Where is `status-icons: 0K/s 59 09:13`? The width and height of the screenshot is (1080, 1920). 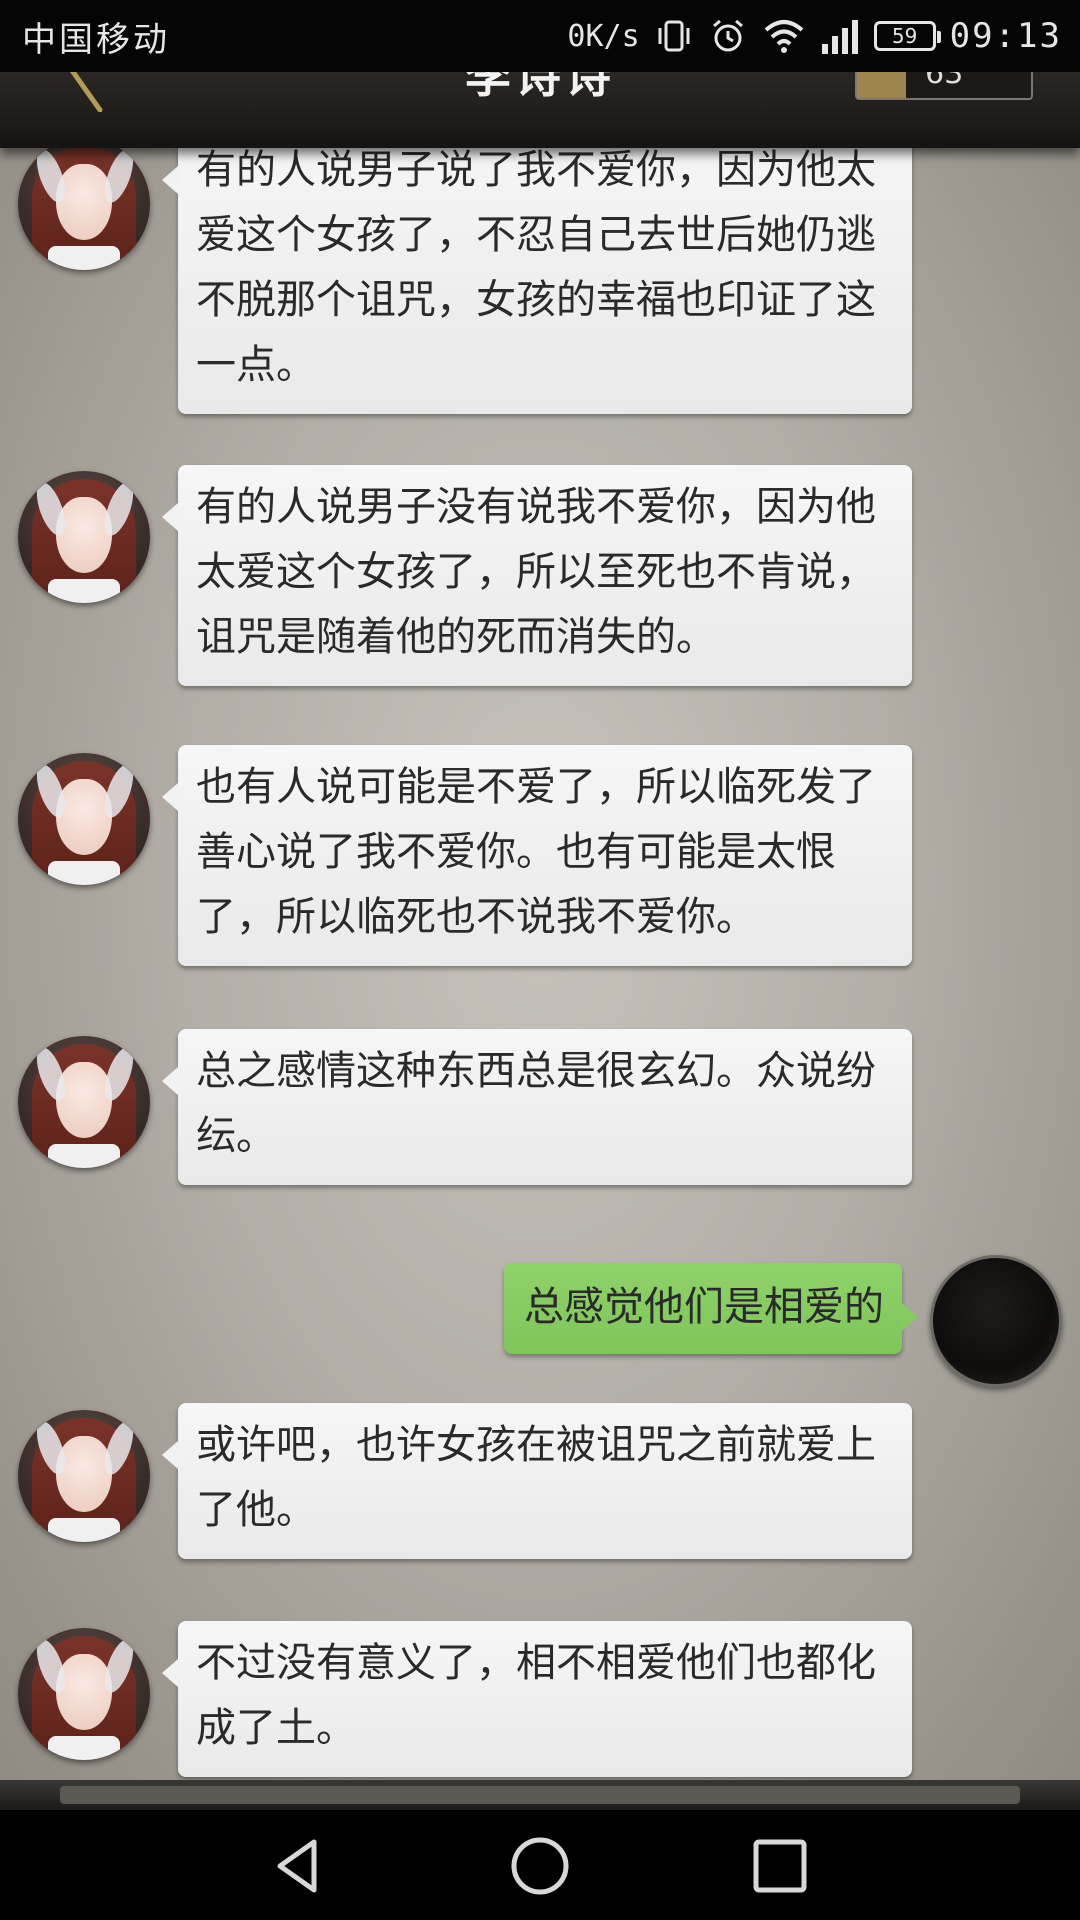 status-icons: 0K/s 59 09:13 is located at coordinates (814, 36).